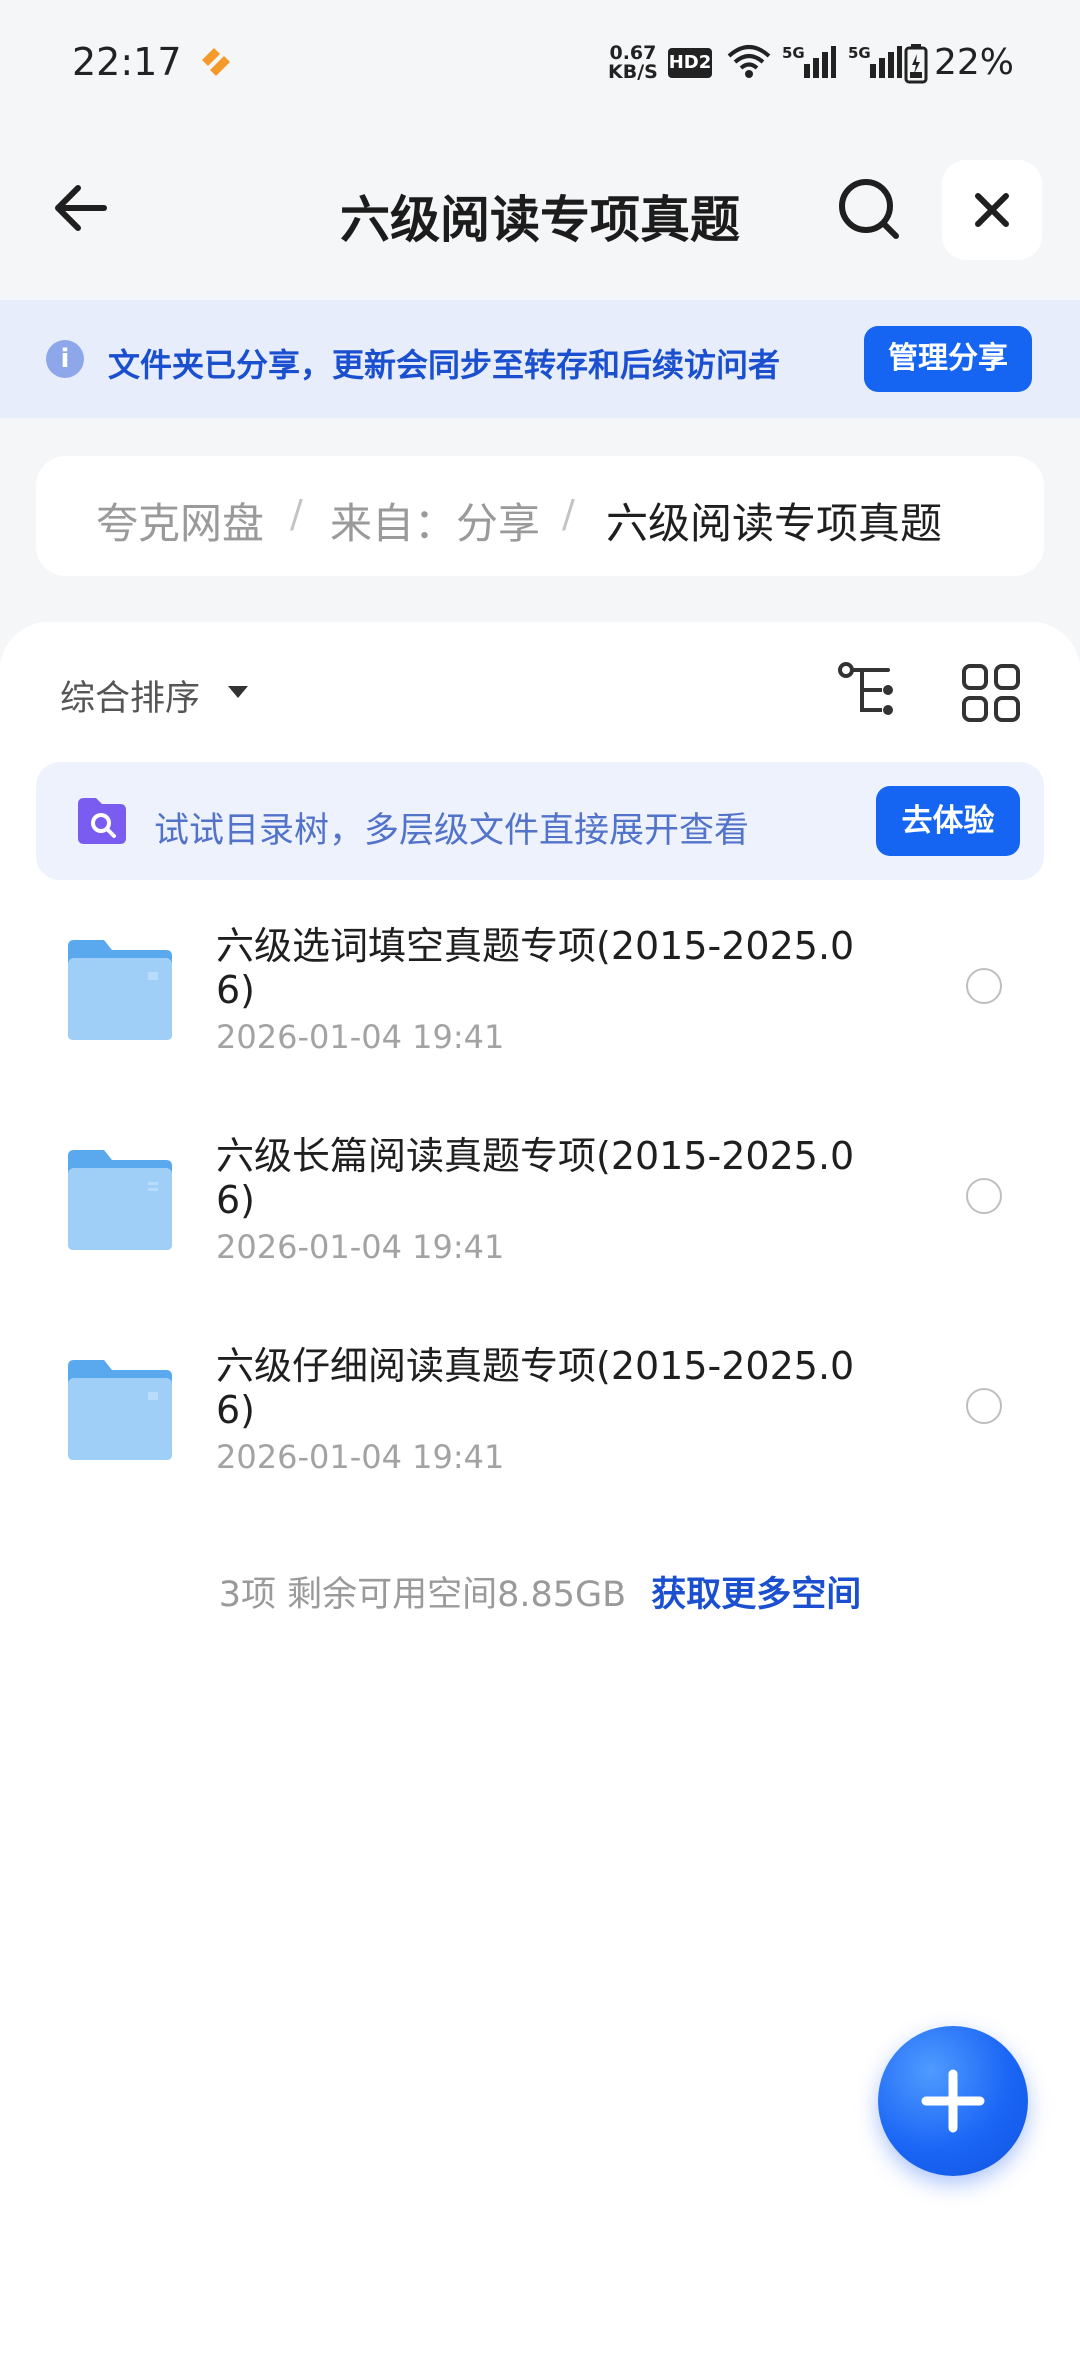 The image size is (1080, 2376). I want to click on directory-tree-button, so click(868, 692).